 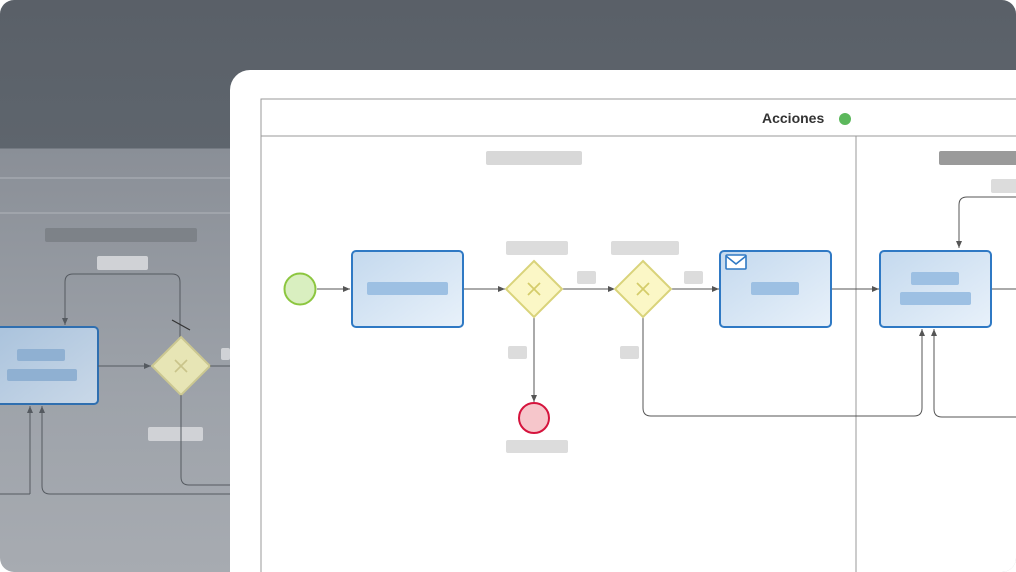 What do you see at coordinates (793, 118) in the screenshot?
I see `lane-title: Acciones` at bounding box center [793, 118].